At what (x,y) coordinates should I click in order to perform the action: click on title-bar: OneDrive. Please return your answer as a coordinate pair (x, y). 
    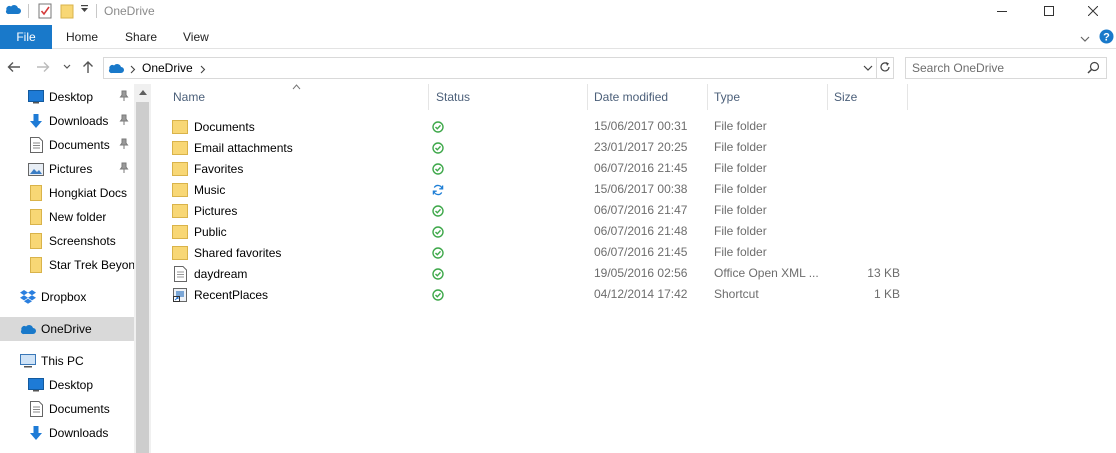
    Looking at the image, I should click on (558, 12).